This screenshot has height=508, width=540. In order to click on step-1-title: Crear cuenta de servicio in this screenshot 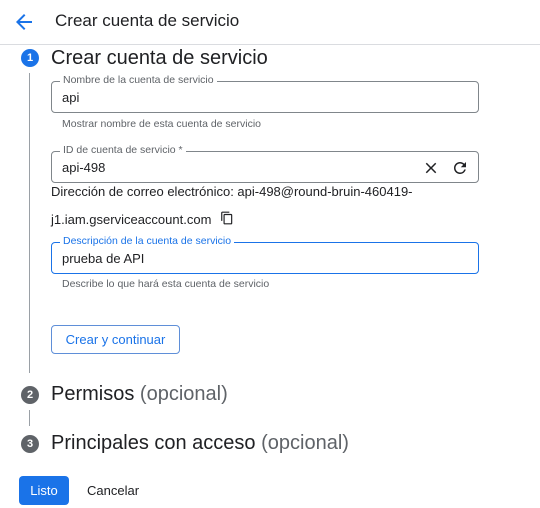, I will do `click(159, 58)`.